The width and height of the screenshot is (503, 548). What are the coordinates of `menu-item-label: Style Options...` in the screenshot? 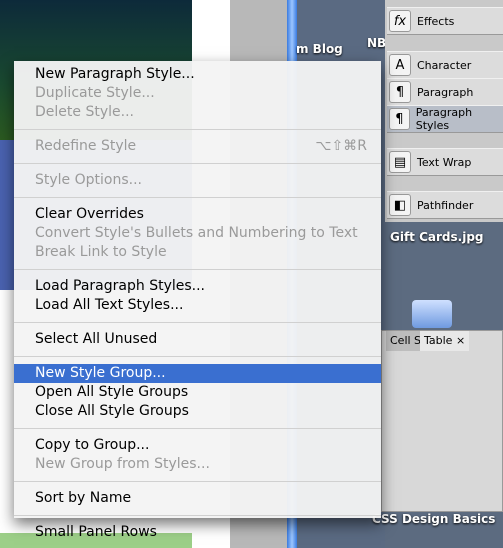 It's located at (88, 180).